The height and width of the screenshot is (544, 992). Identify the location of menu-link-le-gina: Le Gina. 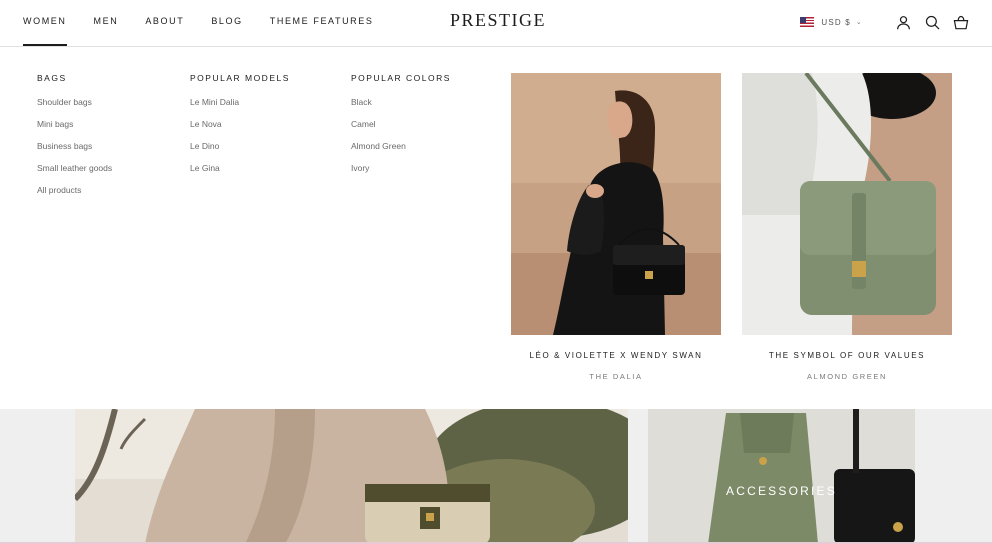
(240, 174).